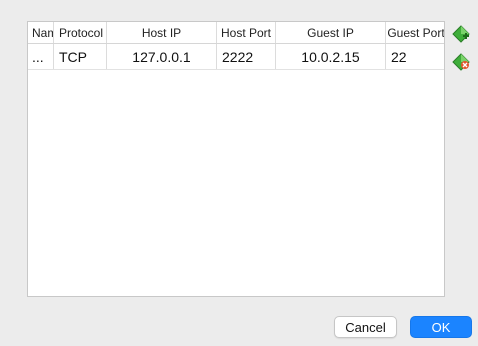 The image size is (478, 346). Describe the element at coordinates (162, 56) in the screenshot. I see `cell-host-ip: 127.0.0.1` at that location.